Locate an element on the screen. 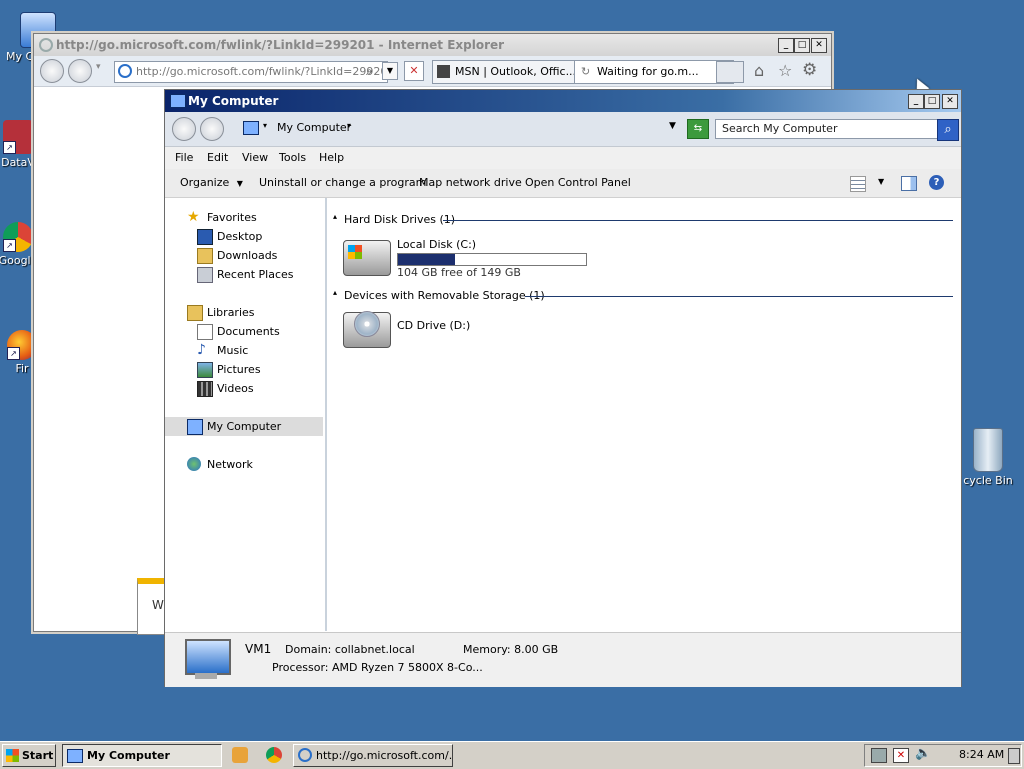  taskbar-item-label: My Computer is located at coordinates (128, 755).